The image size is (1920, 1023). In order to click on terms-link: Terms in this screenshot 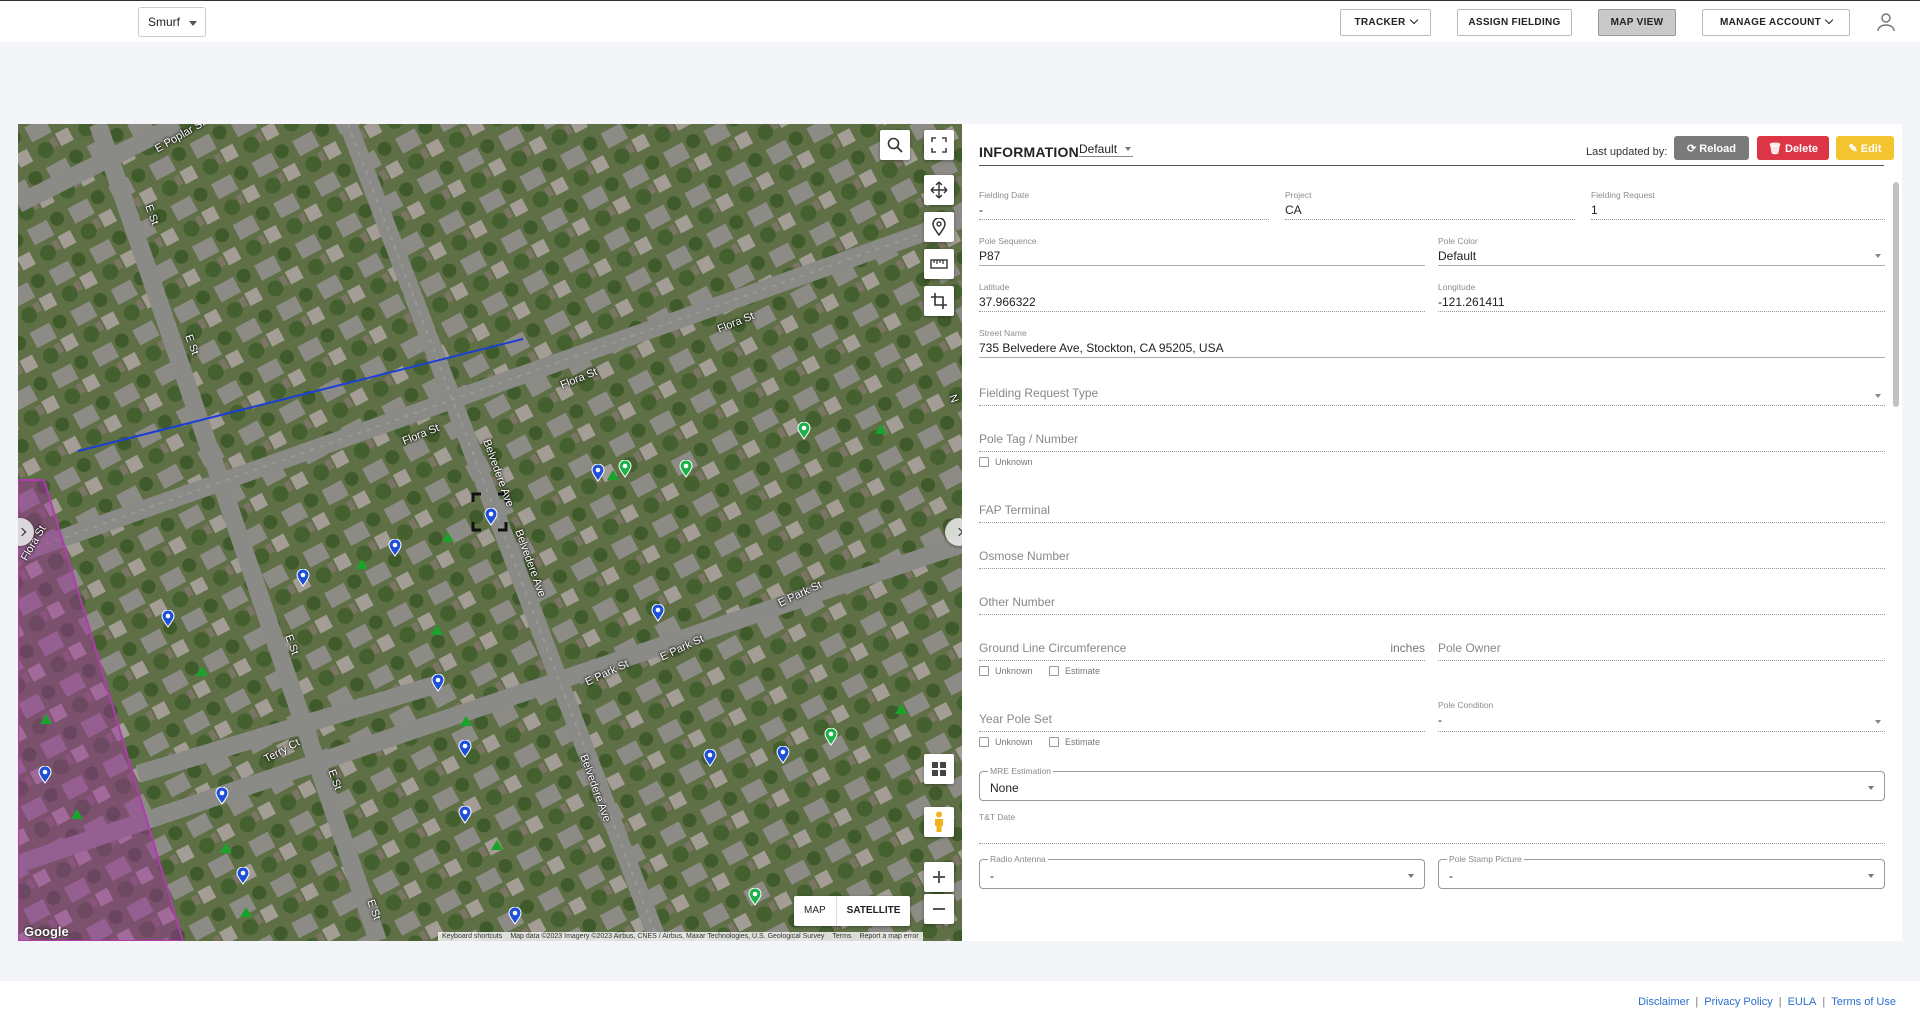, I will do `click(841, 936)`.